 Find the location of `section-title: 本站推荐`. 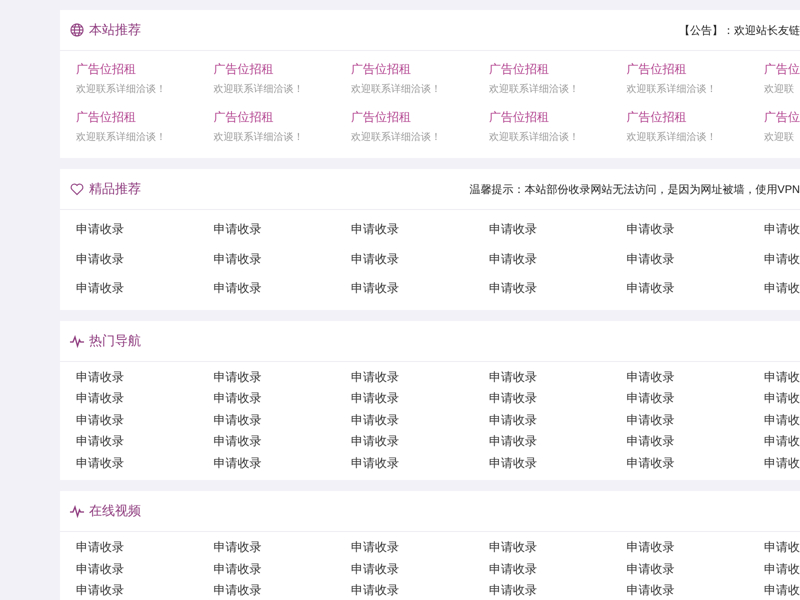

section-title: 本站推荐 is located at coordinates (115, 30).